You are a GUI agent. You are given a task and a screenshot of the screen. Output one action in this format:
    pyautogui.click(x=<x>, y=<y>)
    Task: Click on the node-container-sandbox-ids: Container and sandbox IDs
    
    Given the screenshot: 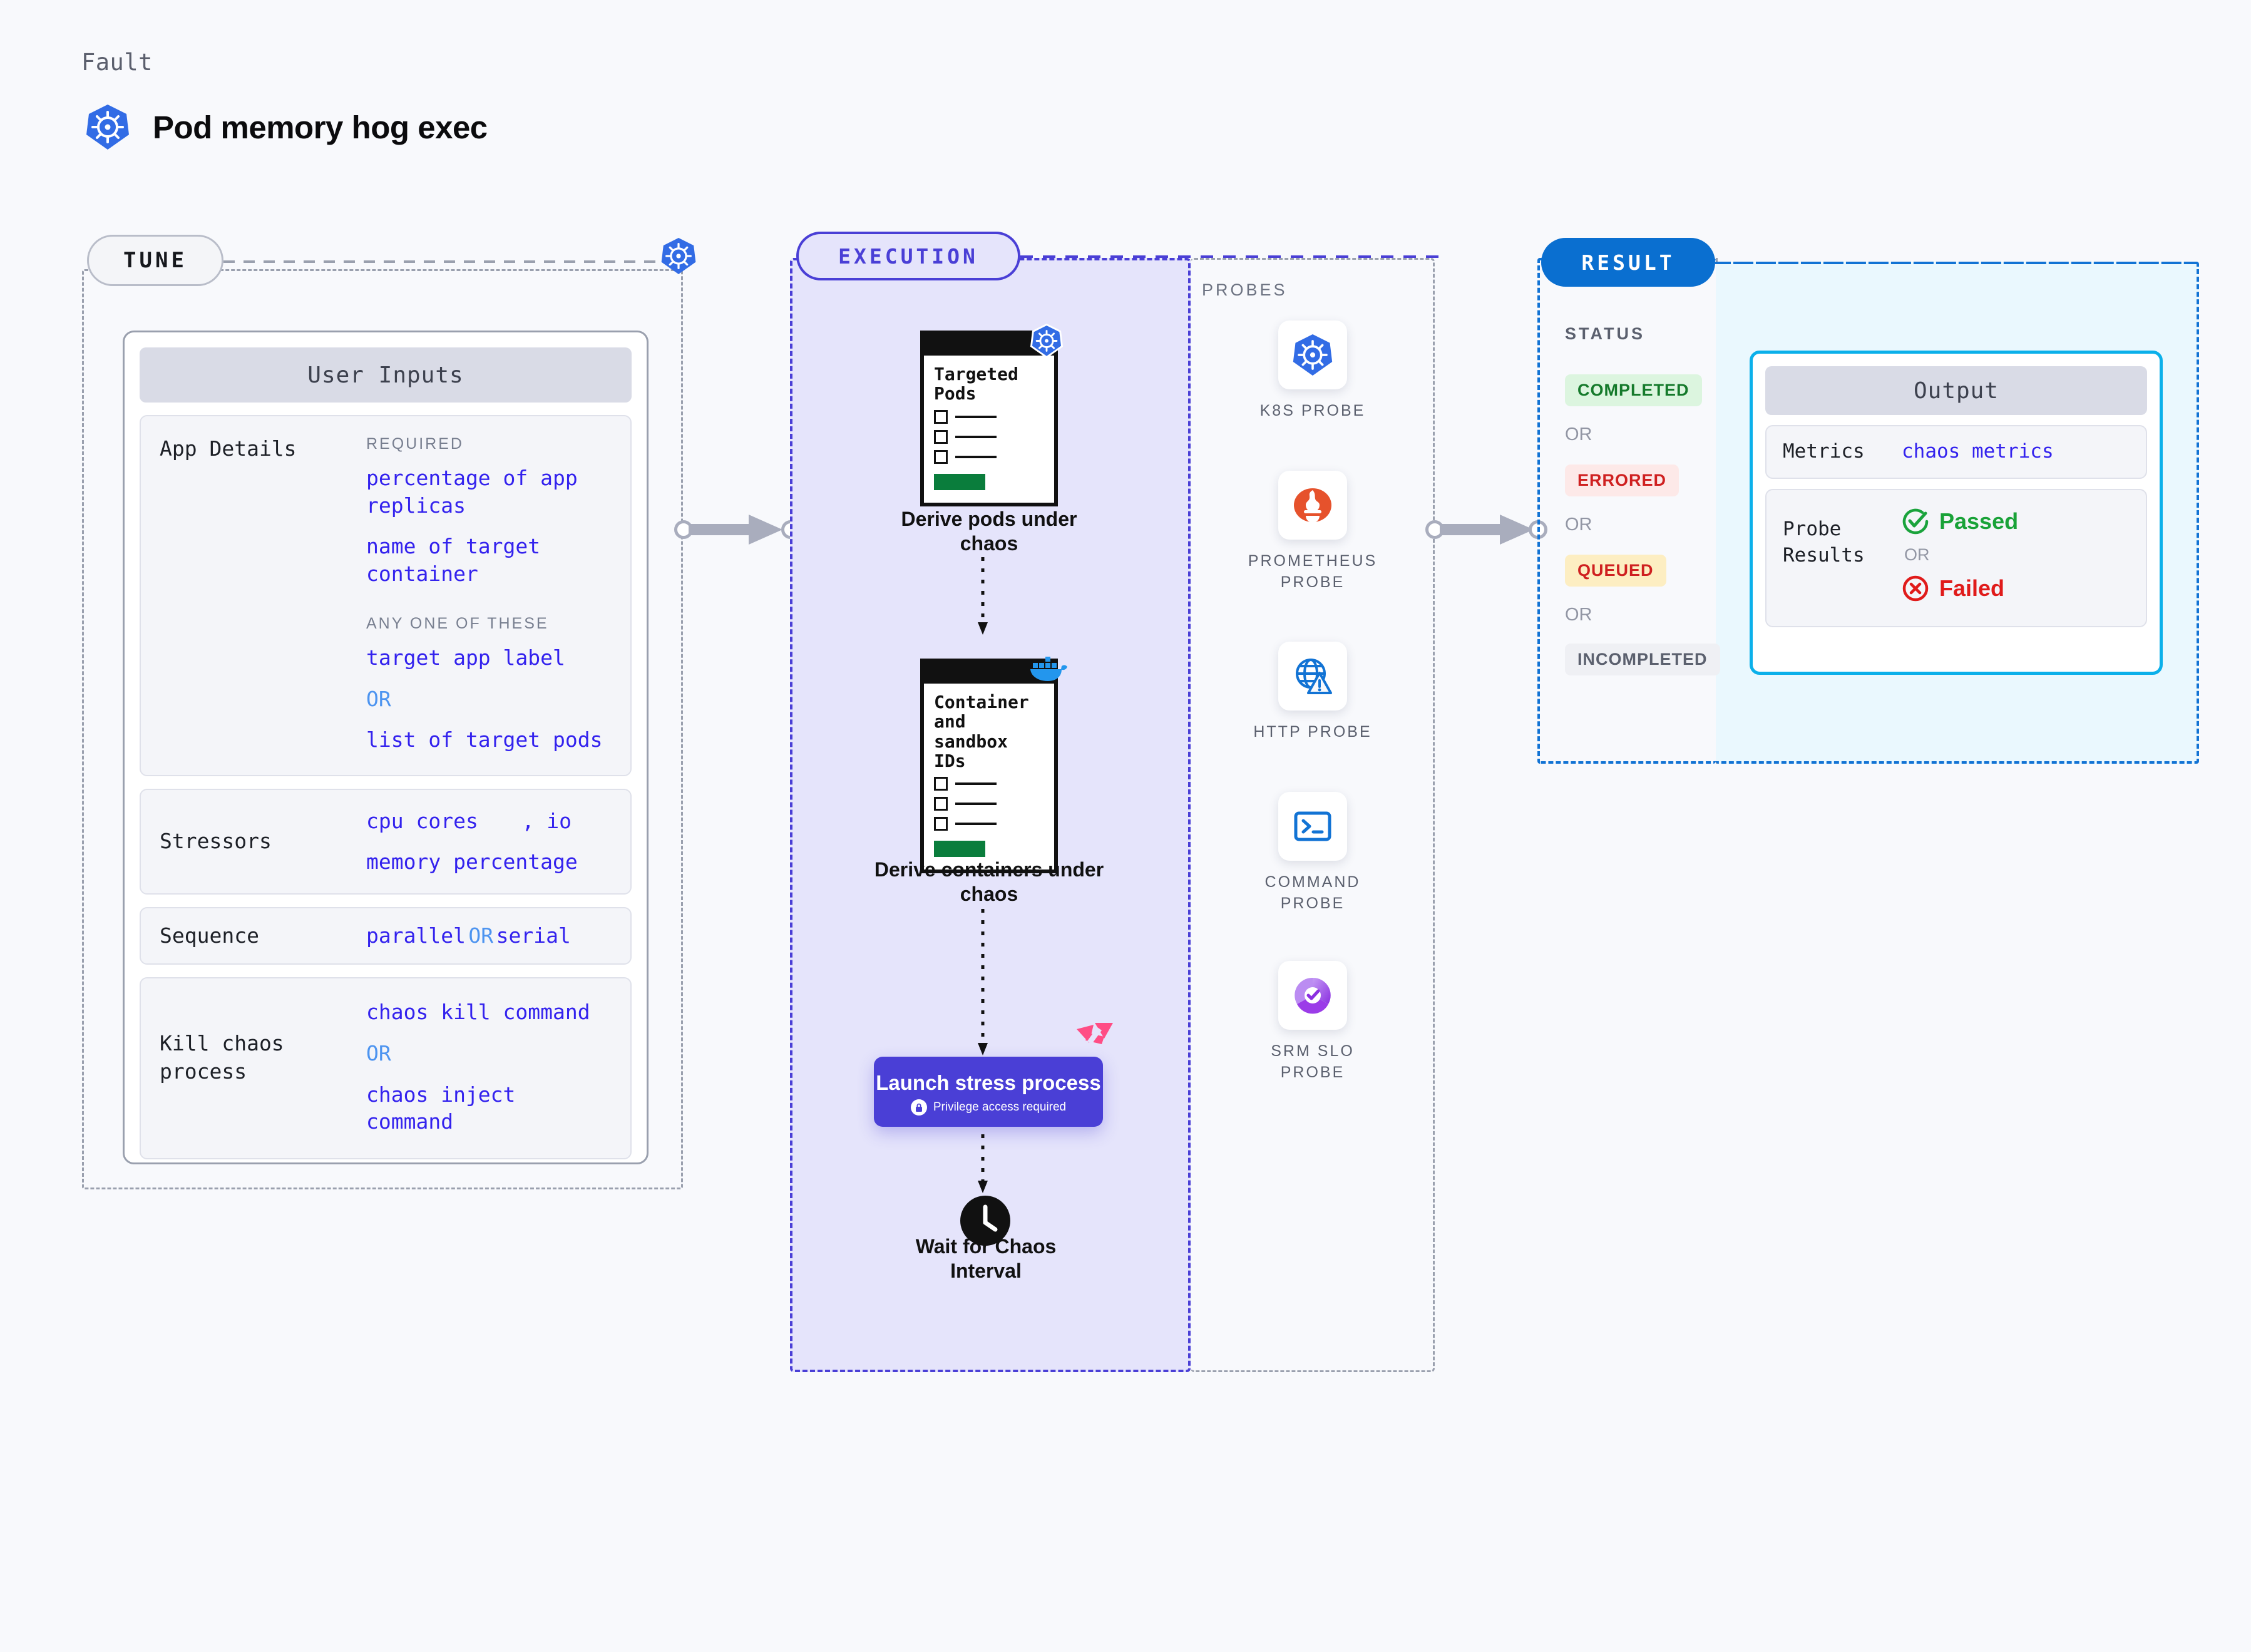 What is the action you would take?
    pyautogui.click(x=989, y=766)
    